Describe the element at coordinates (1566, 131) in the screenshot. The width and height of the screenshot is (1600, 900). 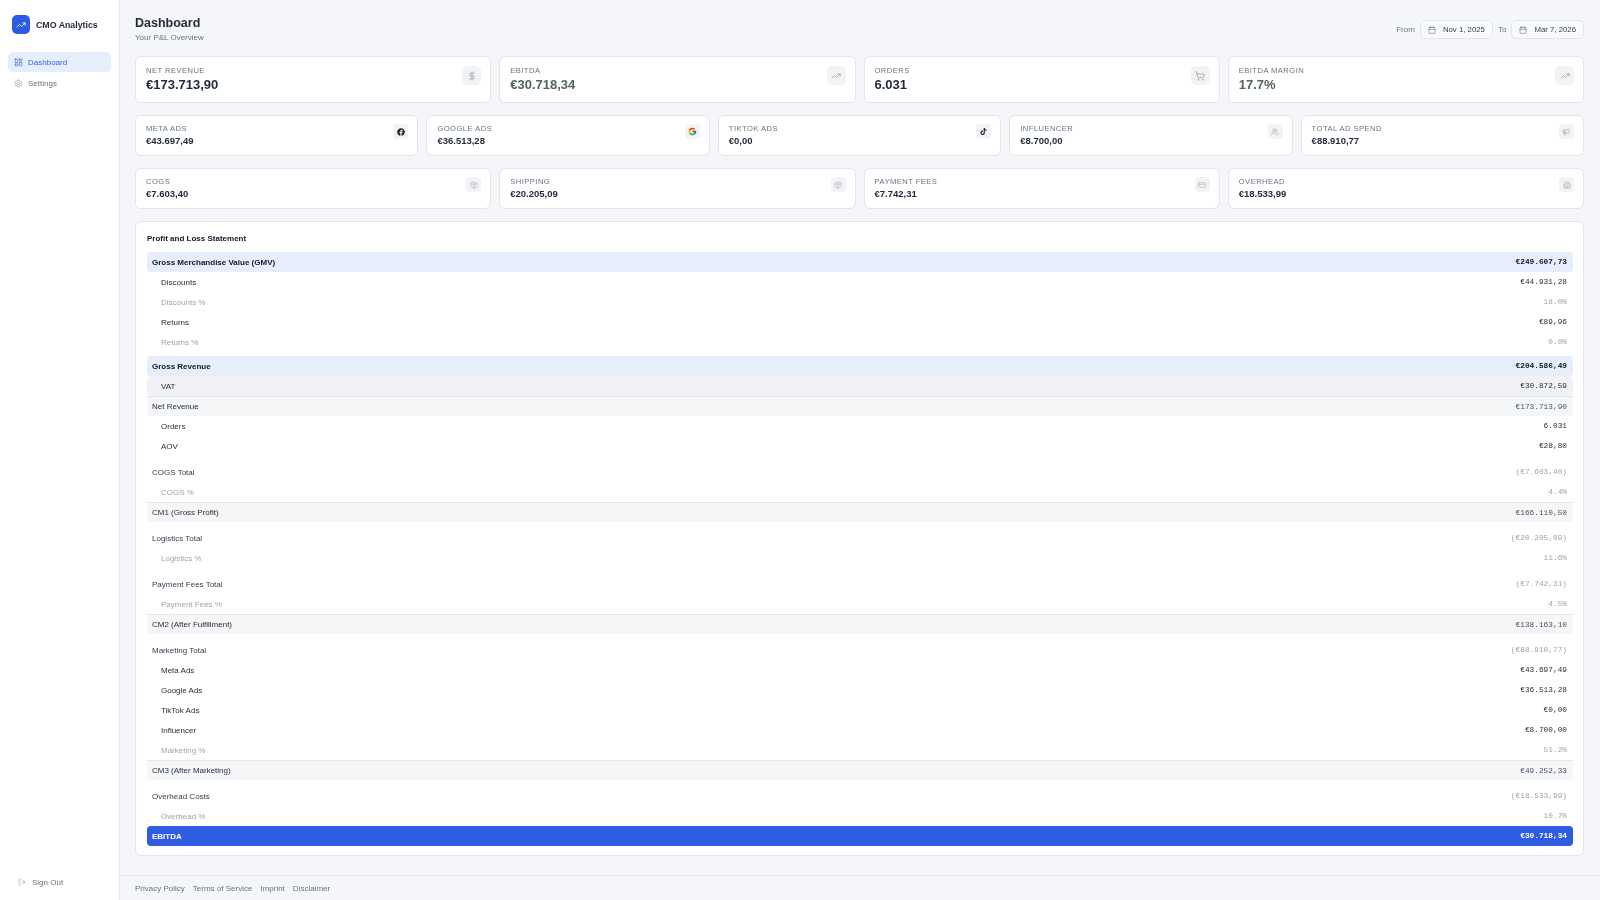
I see `megaphone-icon` at that location.